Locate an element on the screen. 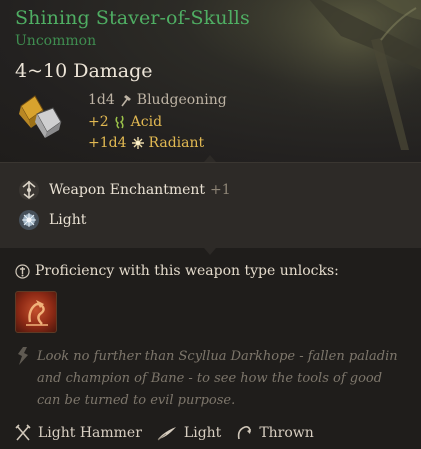 This screenshot has width=421, height=449. light-spell-icon is located at coordinates (29, 220).